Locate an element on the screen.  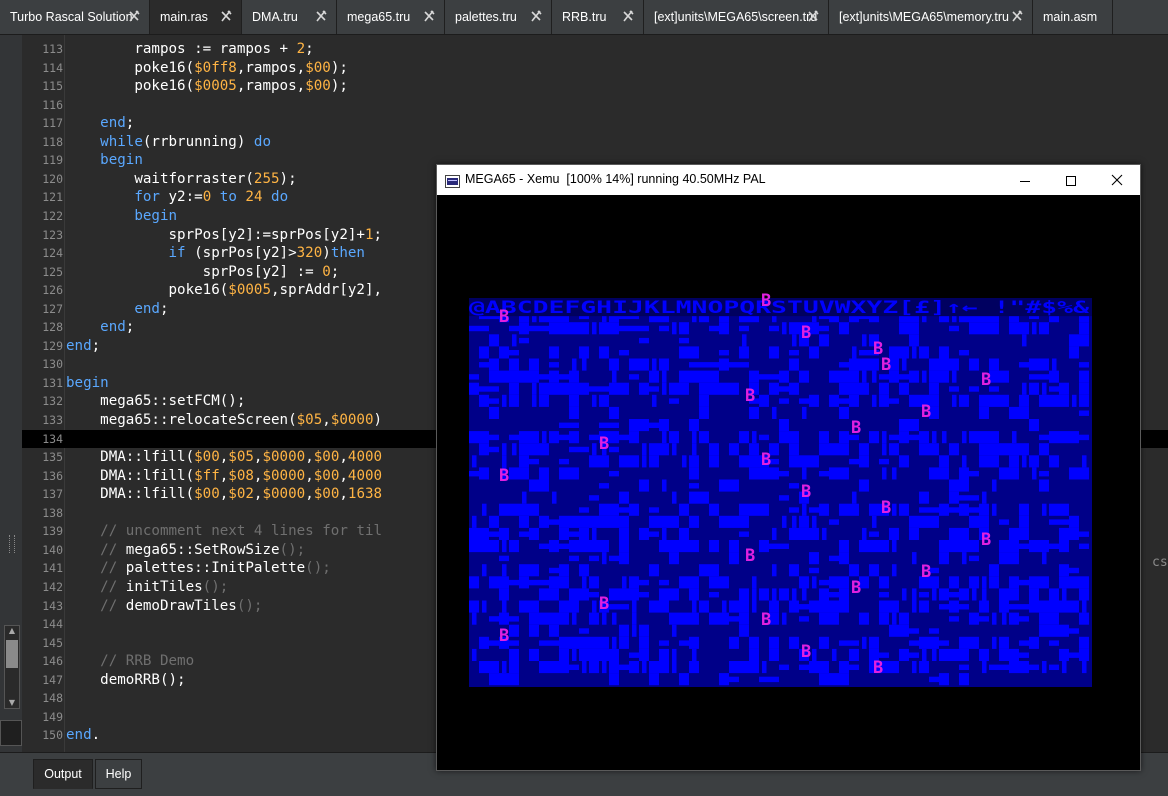
line-number: 142 is located at coordinates (52, 586).